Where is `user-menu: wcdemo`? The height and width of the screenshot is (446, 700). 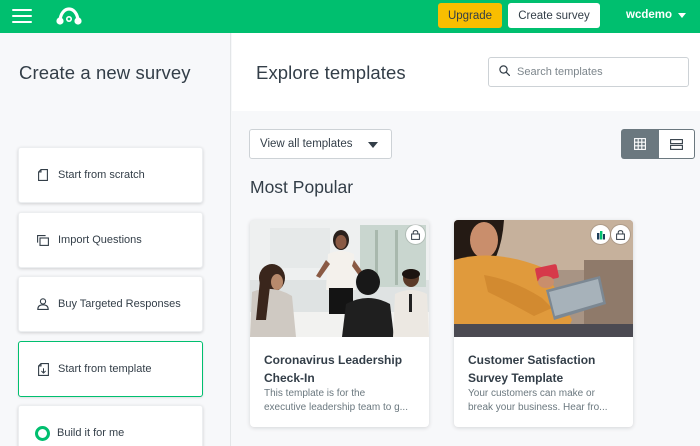 user-menu: wcdemo is located at coordinates (656, 15).